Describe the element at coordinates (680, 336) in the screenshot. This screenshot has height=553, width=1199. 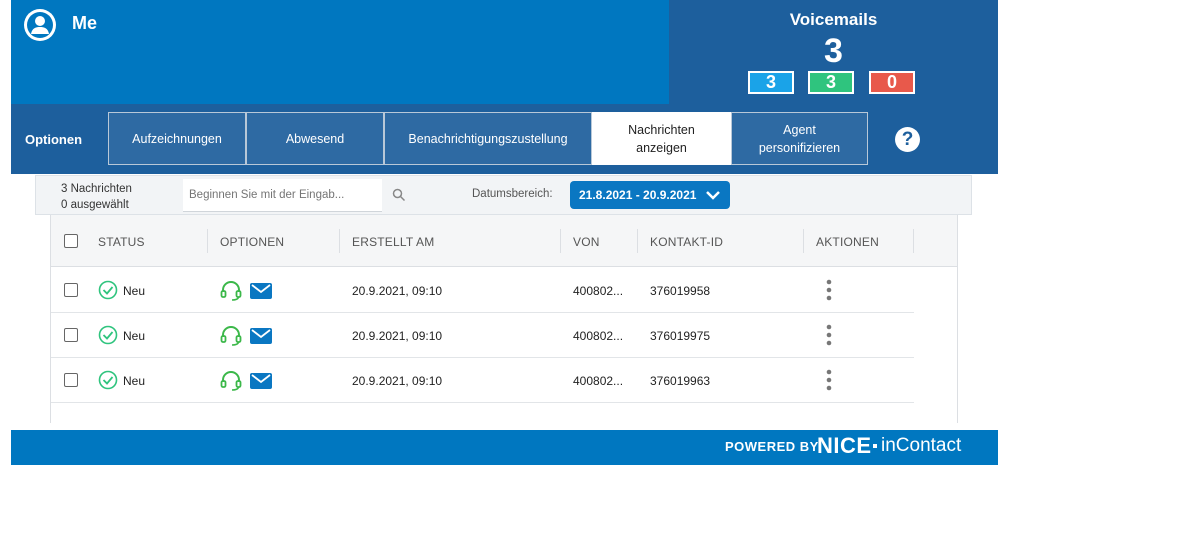
I see `contact-id: 376019975` at that location.